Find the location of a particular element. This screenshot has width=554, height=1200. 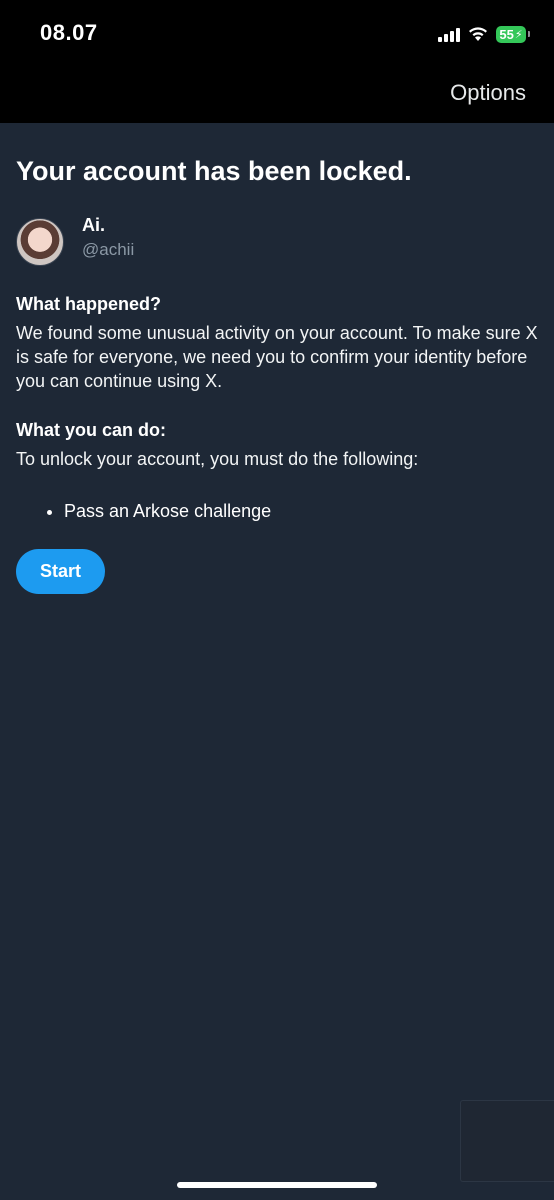

page-title: Your account has been locked. is located at coordinates (214, 171).